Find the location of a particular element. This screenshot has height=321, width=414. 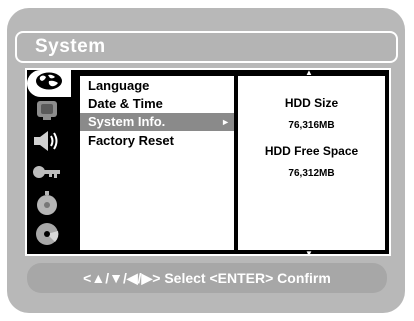

disc-icon is located at coordinates (47, 236).